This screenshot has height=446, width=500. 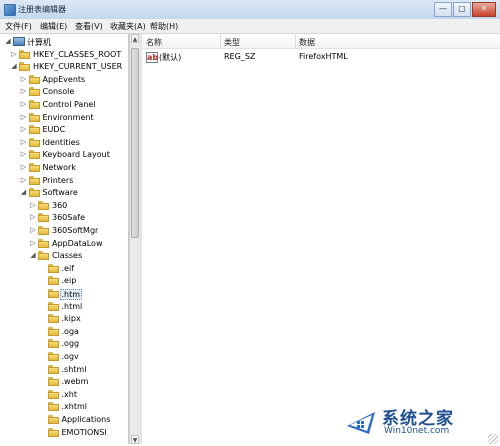 What do you see at coordinates (164, 26) in the screenshot?
I see `menu-help: 帮助(H)` at bounding box center [164, 26].